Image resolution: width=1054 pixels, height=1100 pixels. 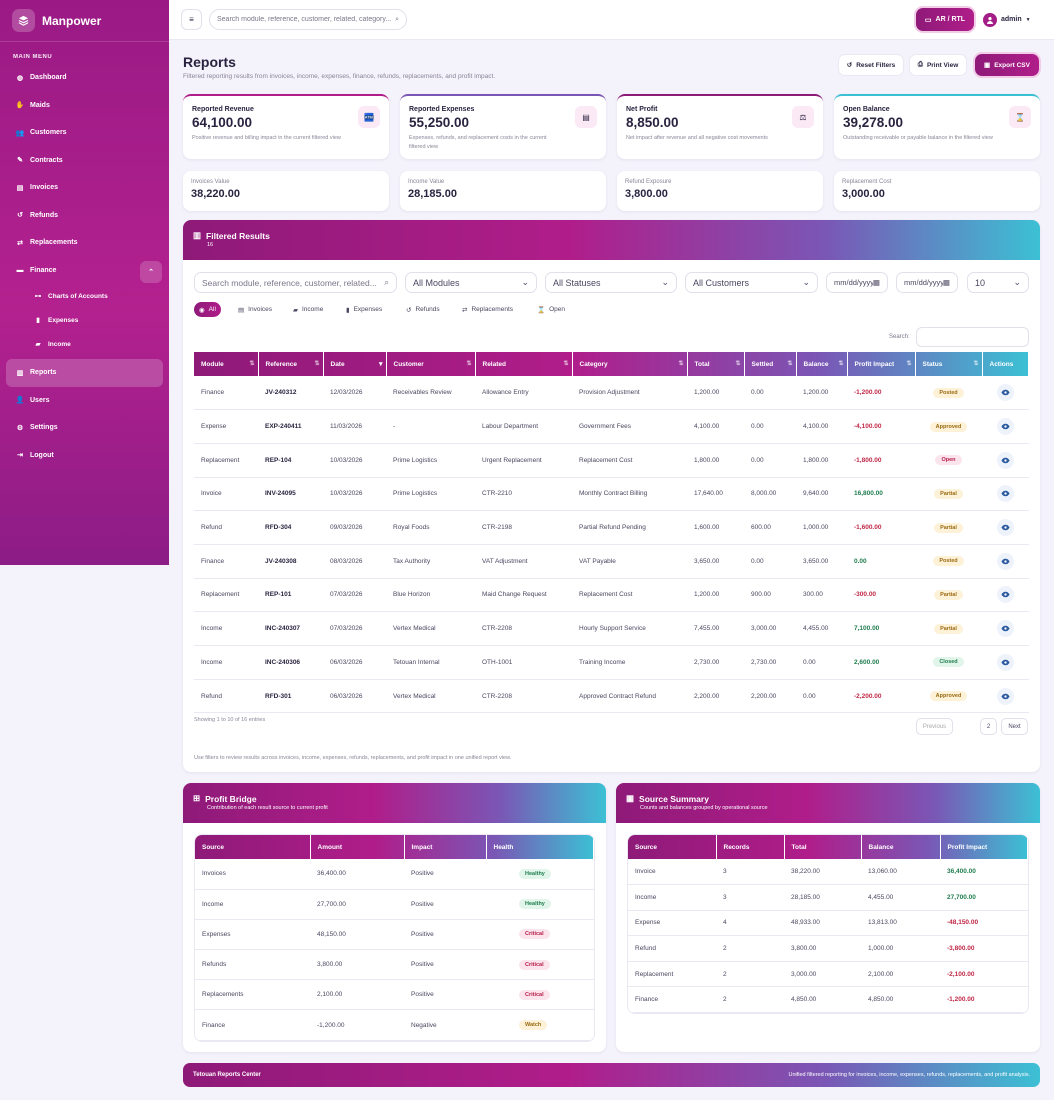 I want to click on date-from-input: mm/dd/yyyy ▦, so click(x=857, y=282).